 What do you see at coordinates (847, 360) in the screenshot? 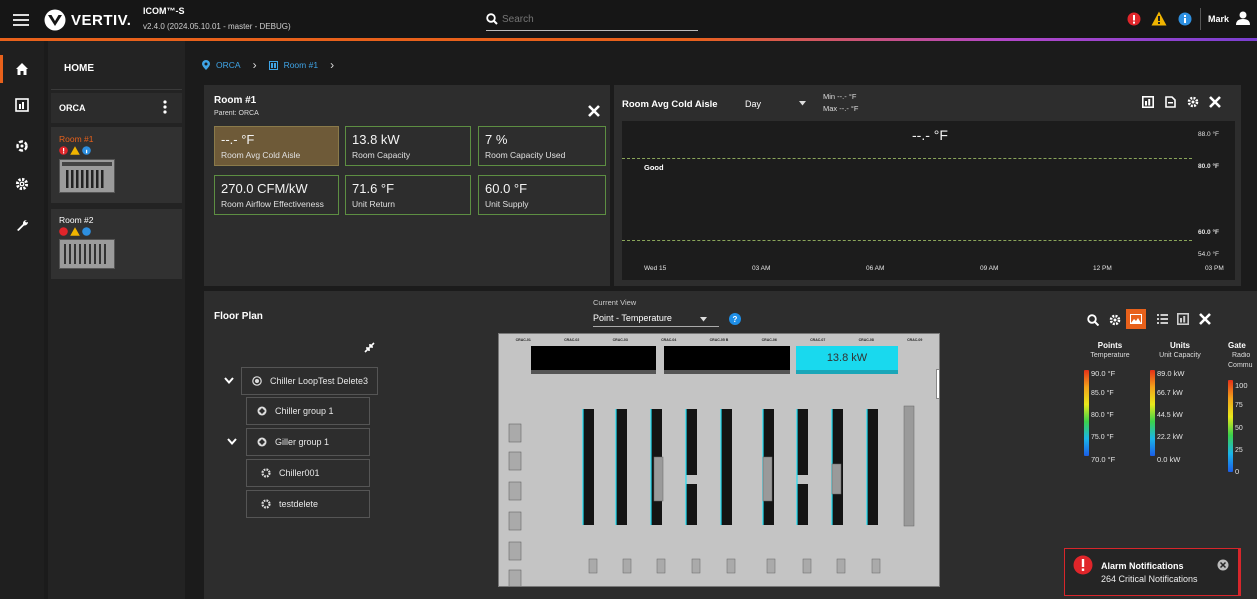
I see `crac-unit-highlight: 13.8 kW` at bounding box center [847, 360].